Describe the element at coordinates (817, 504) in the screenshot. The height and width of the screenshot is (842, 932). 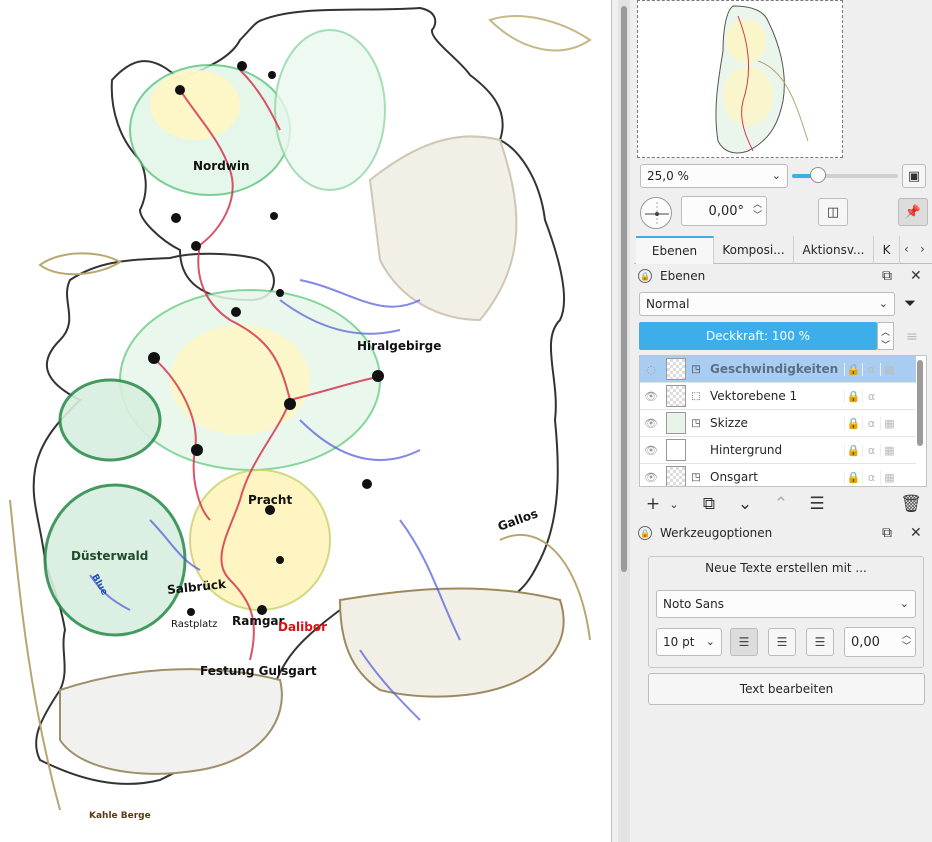
I see `layer-properties-button: ☰` at that location.